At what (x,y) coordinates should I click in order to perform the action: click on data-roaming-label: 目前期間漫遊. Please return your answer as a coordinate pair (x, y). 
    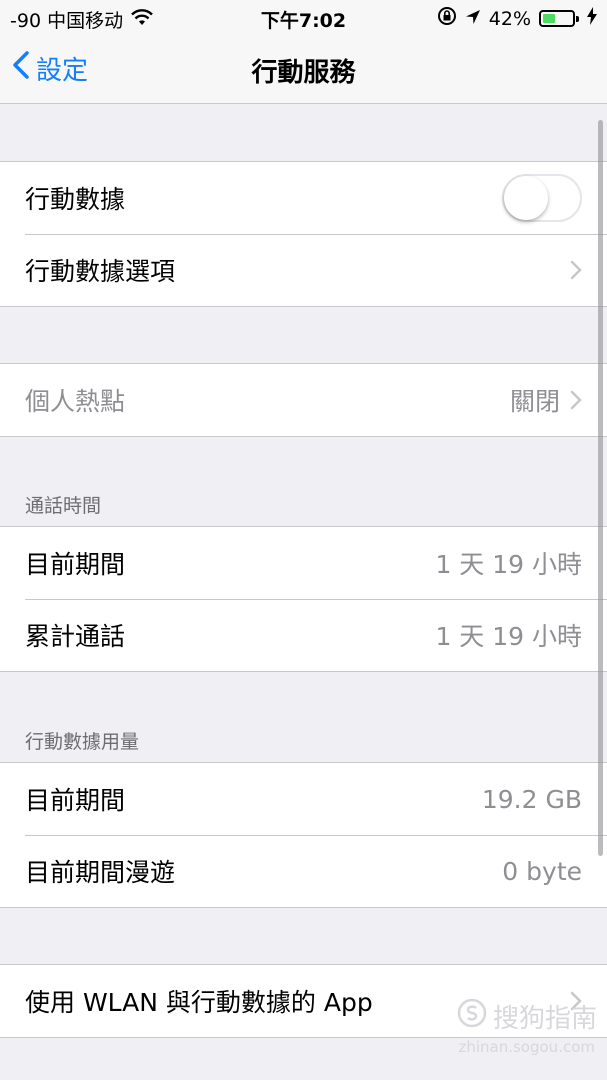
    Looking at the image, I should click on (100, 872).